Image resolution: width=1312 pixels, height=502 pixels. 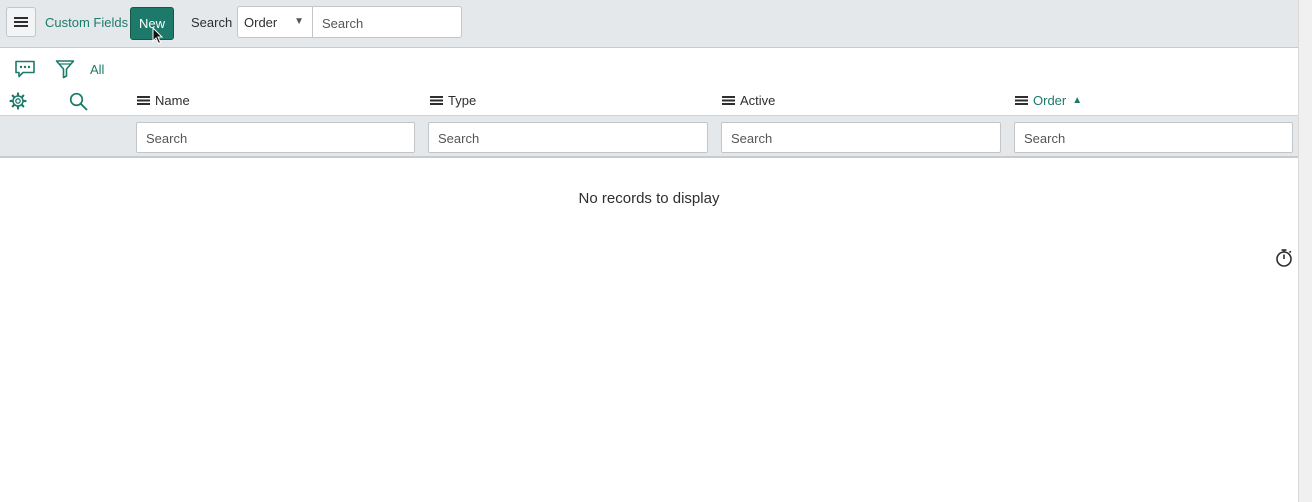 What do you see at coordinates (212, 22) in the screenshot?
I see `search-label: Search` at bounding box center [212, 22].